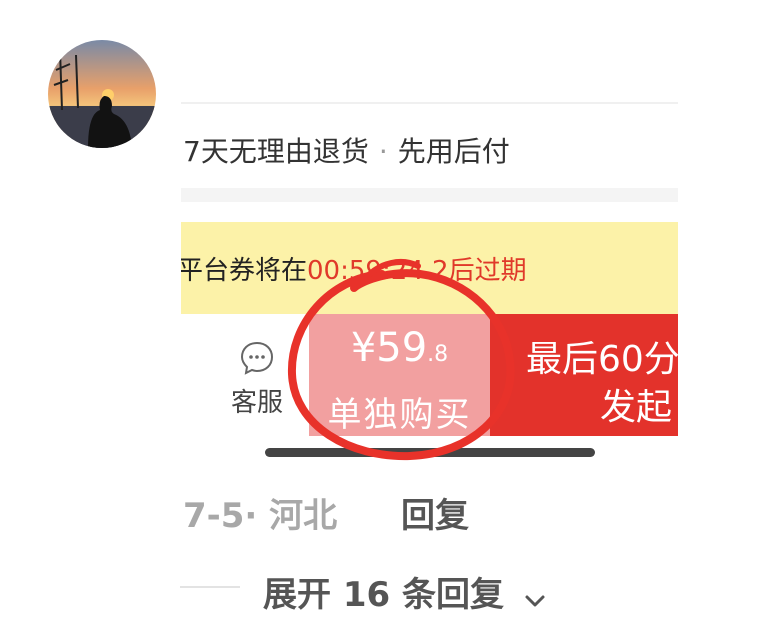 This screenshot has width=770, height=624. Describe the element at coordinates (399, 415) in the screenshot. I see `buy-alone-label: 单独购买` at that location.